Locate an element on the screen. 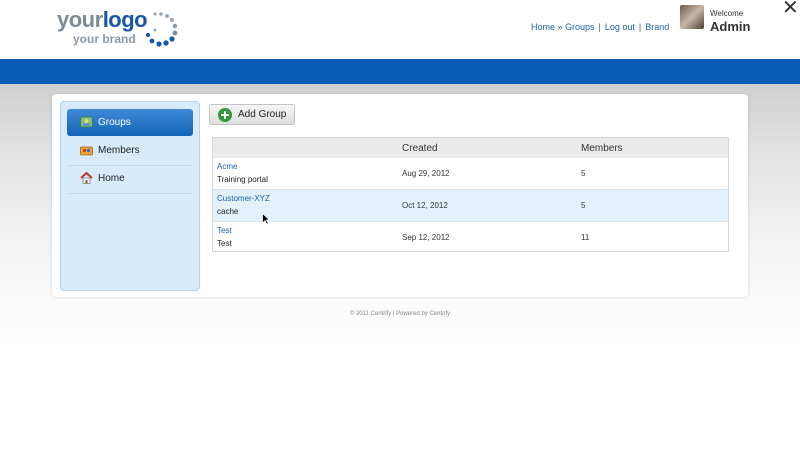  column-header-created: Created is located at coordinates (420, 148).